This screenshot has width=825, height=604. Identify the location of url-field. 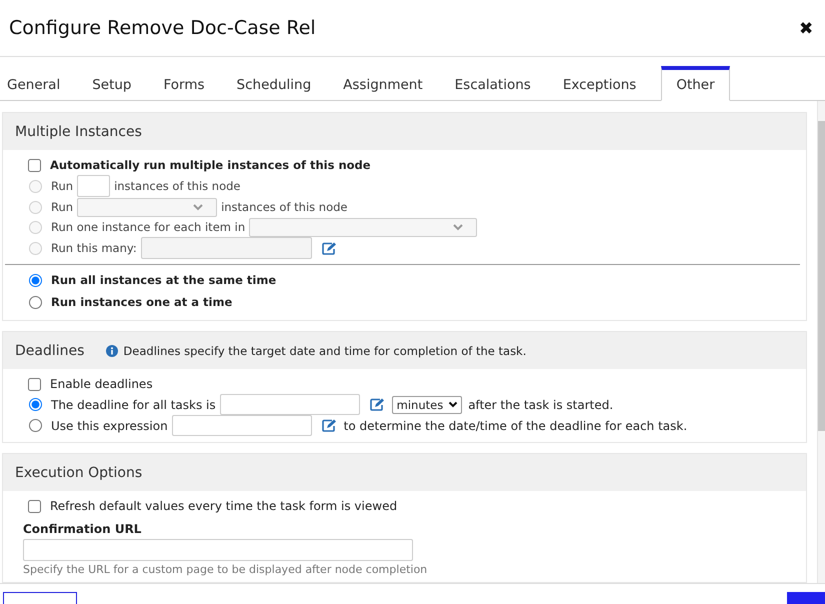
(218, 550).